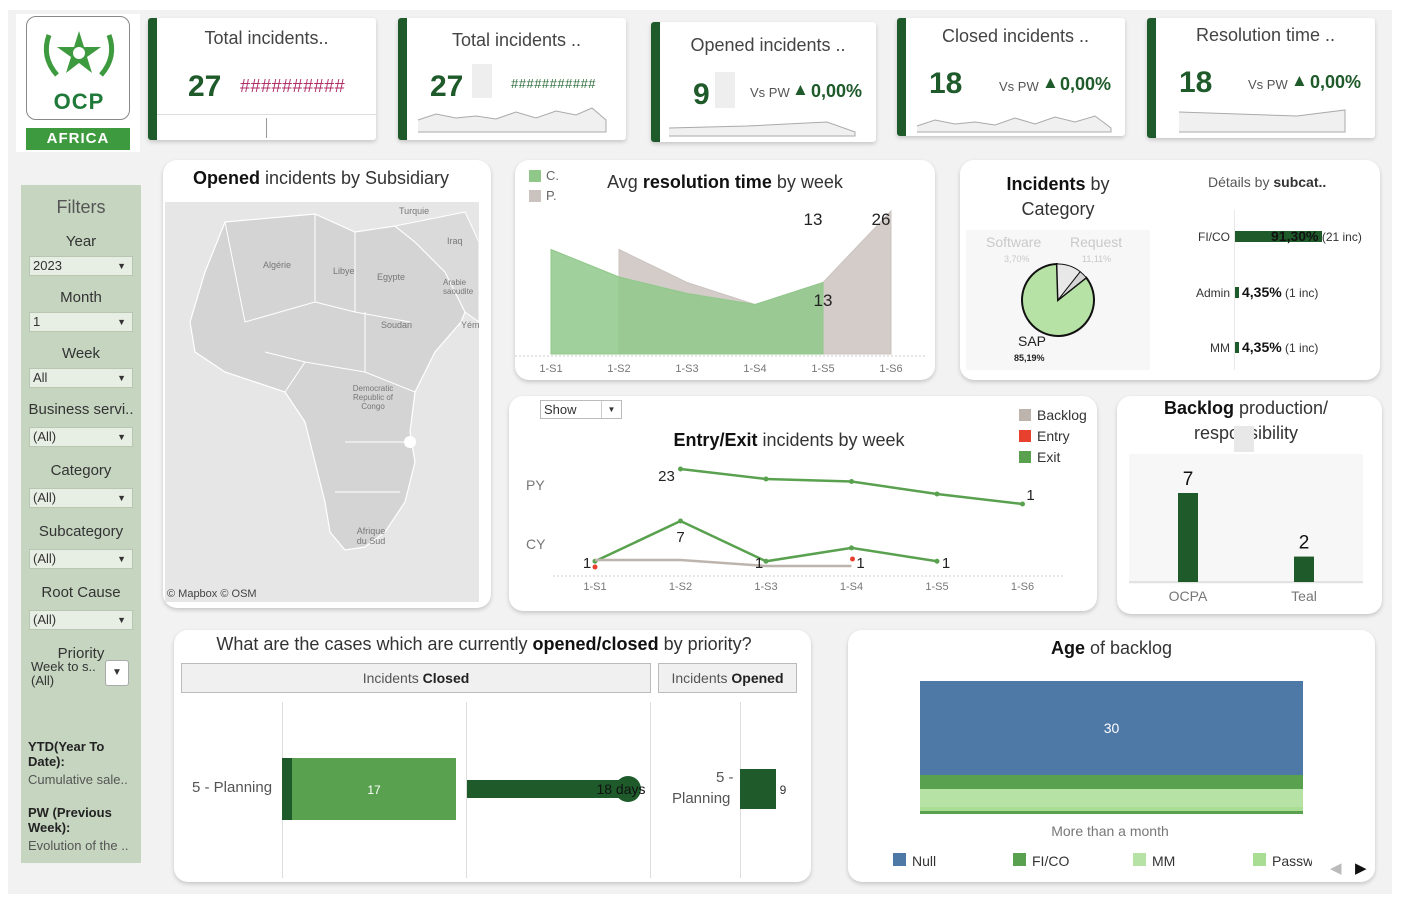 This screenshot has width=1405, height=903. What do you see at coordinates (1269, 293) in the screenshot?
I see `subcategory-row: Admin 4,35% (1 inc)` at bounding box center [1269, 293].